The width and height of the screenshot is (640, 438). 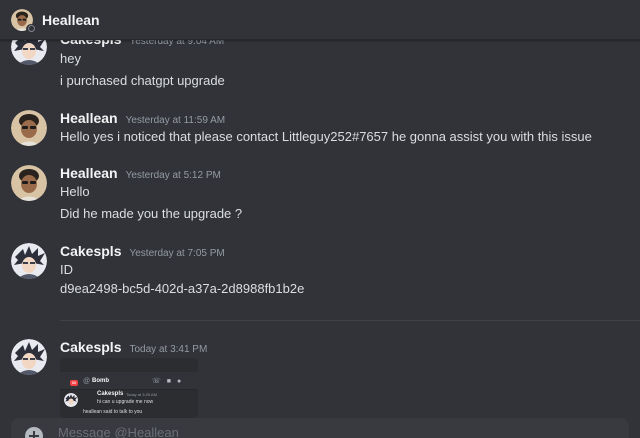 I want to click on attachment-notification-badge: 88, so click(x=74, y=383).